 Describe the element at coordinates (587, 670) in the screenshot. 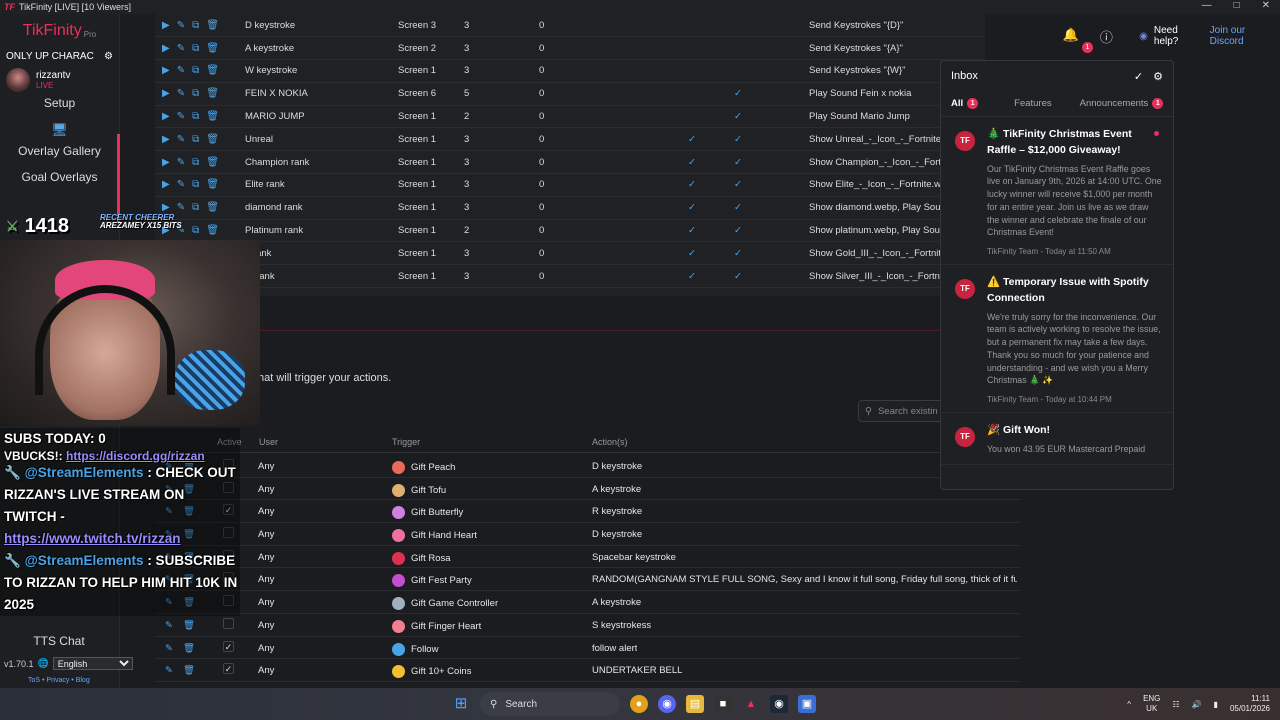

I see `event-row: ✎ 🗑 ✓ Any Gift 10+ Coins UNDERTAKER BELL` at that location.